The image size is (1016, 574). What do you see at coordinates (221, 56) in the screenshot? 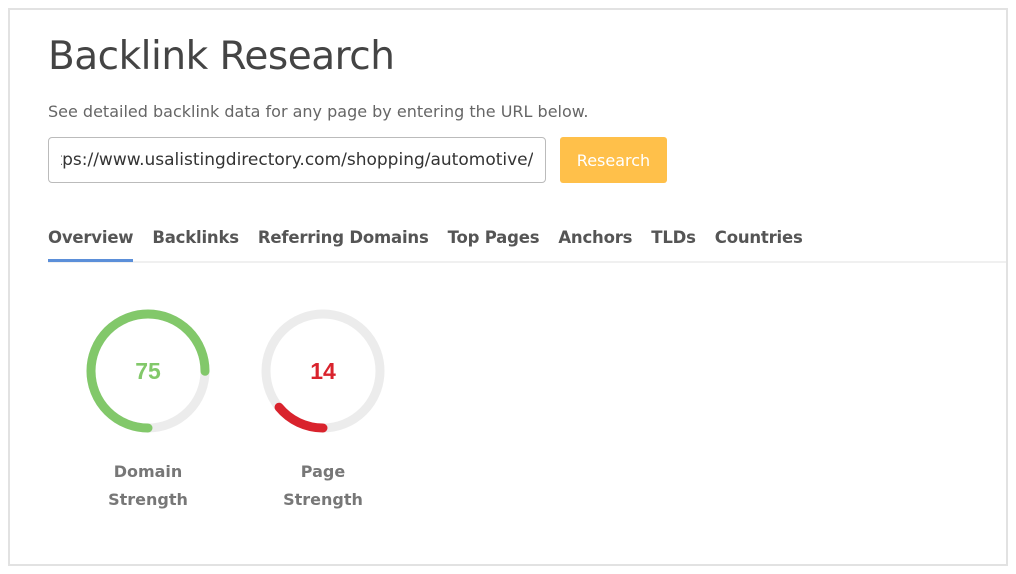
I see `page-title: Backlink Research` at bounding box center [221, 56].